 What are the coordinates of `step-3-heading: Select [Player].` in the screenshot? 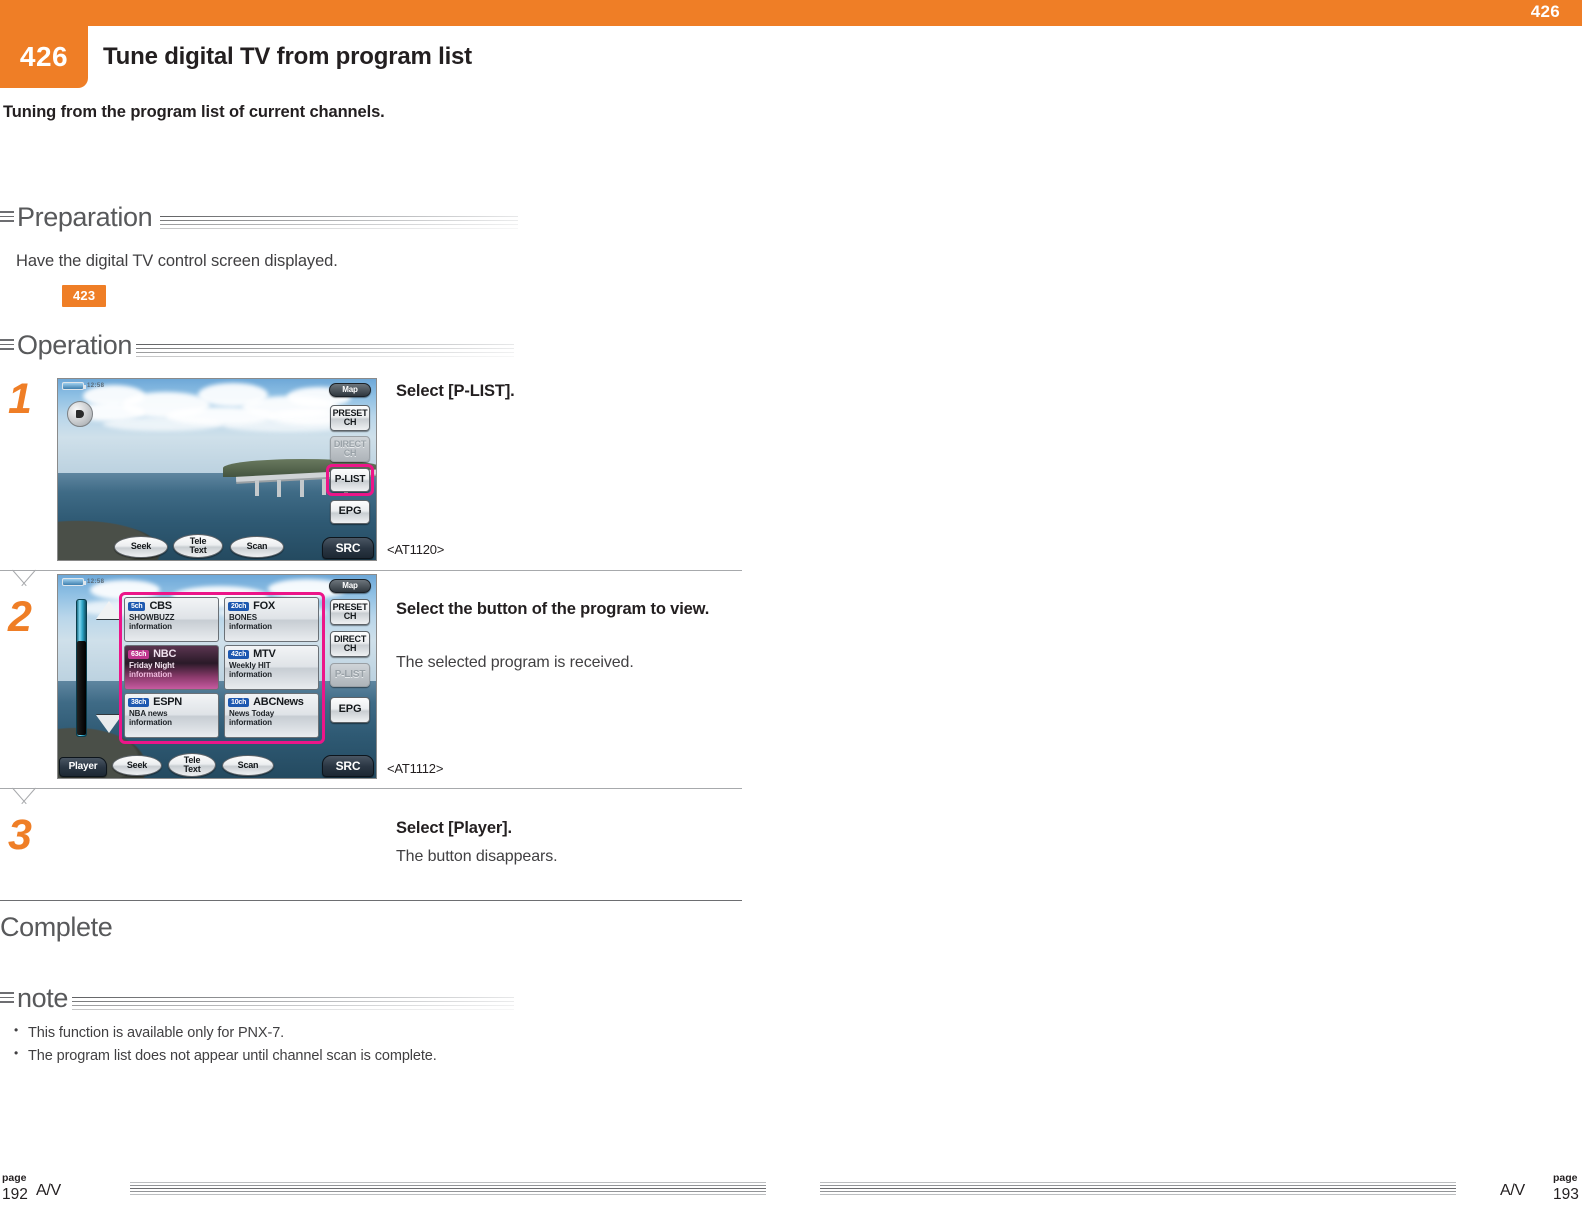 It's located at (454, 828).